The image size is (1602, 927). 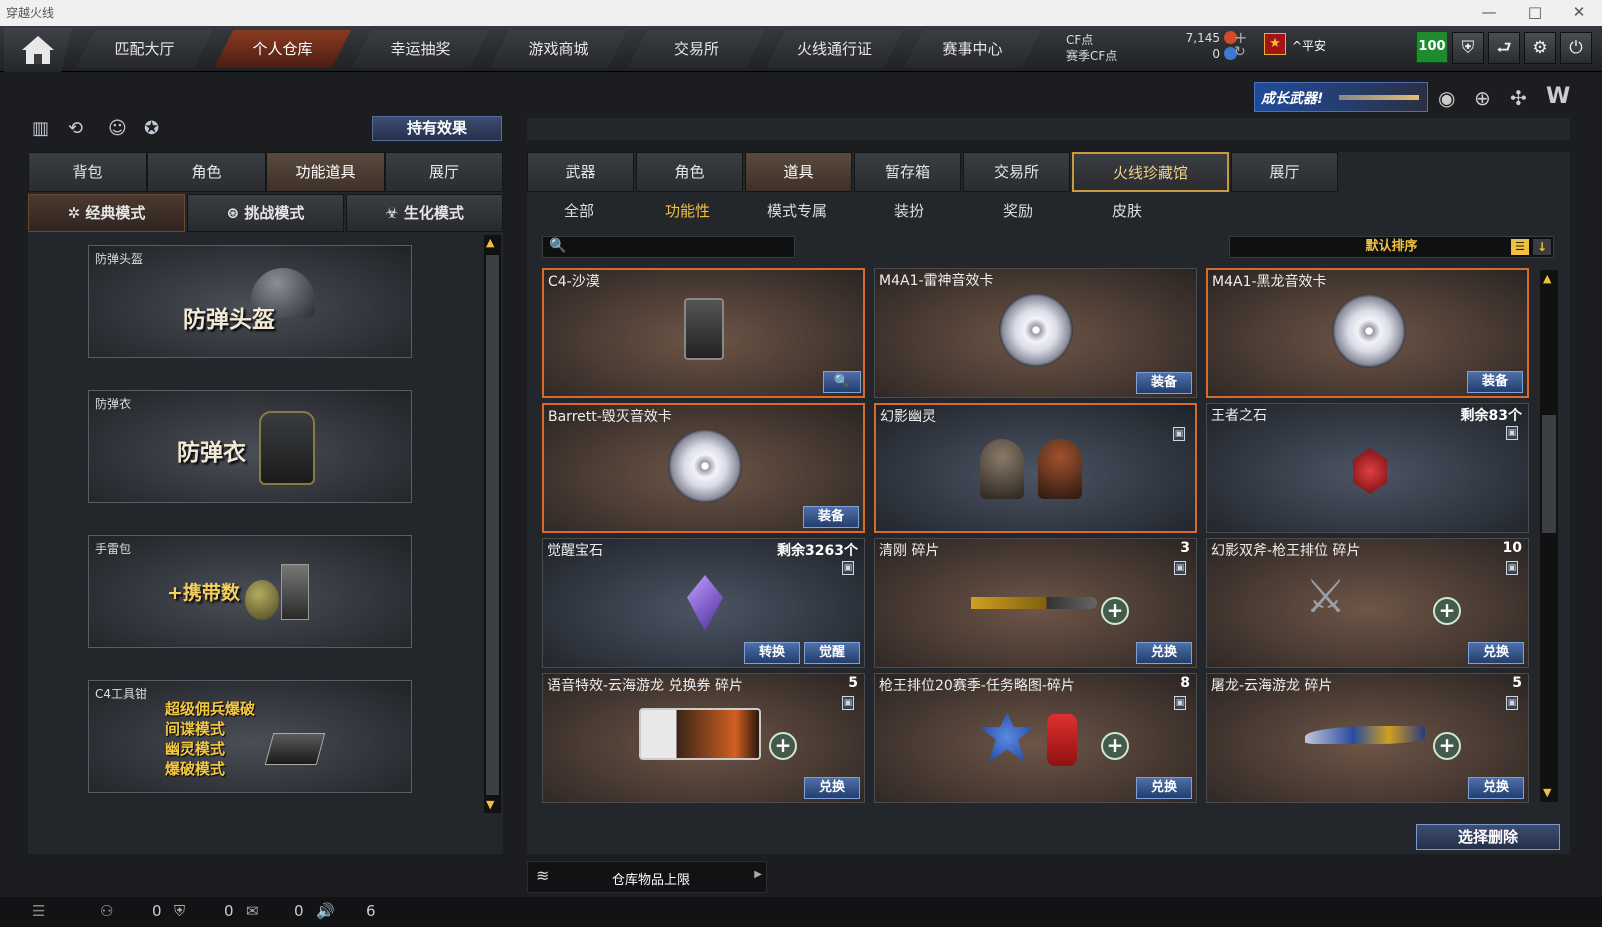 What do you see at coordinates (703, 468) in the screenshot?
I see `item-card-barrett-destroy-sound: Barrett-毁灭音效卡 装备` at bounding box center [703, 468].